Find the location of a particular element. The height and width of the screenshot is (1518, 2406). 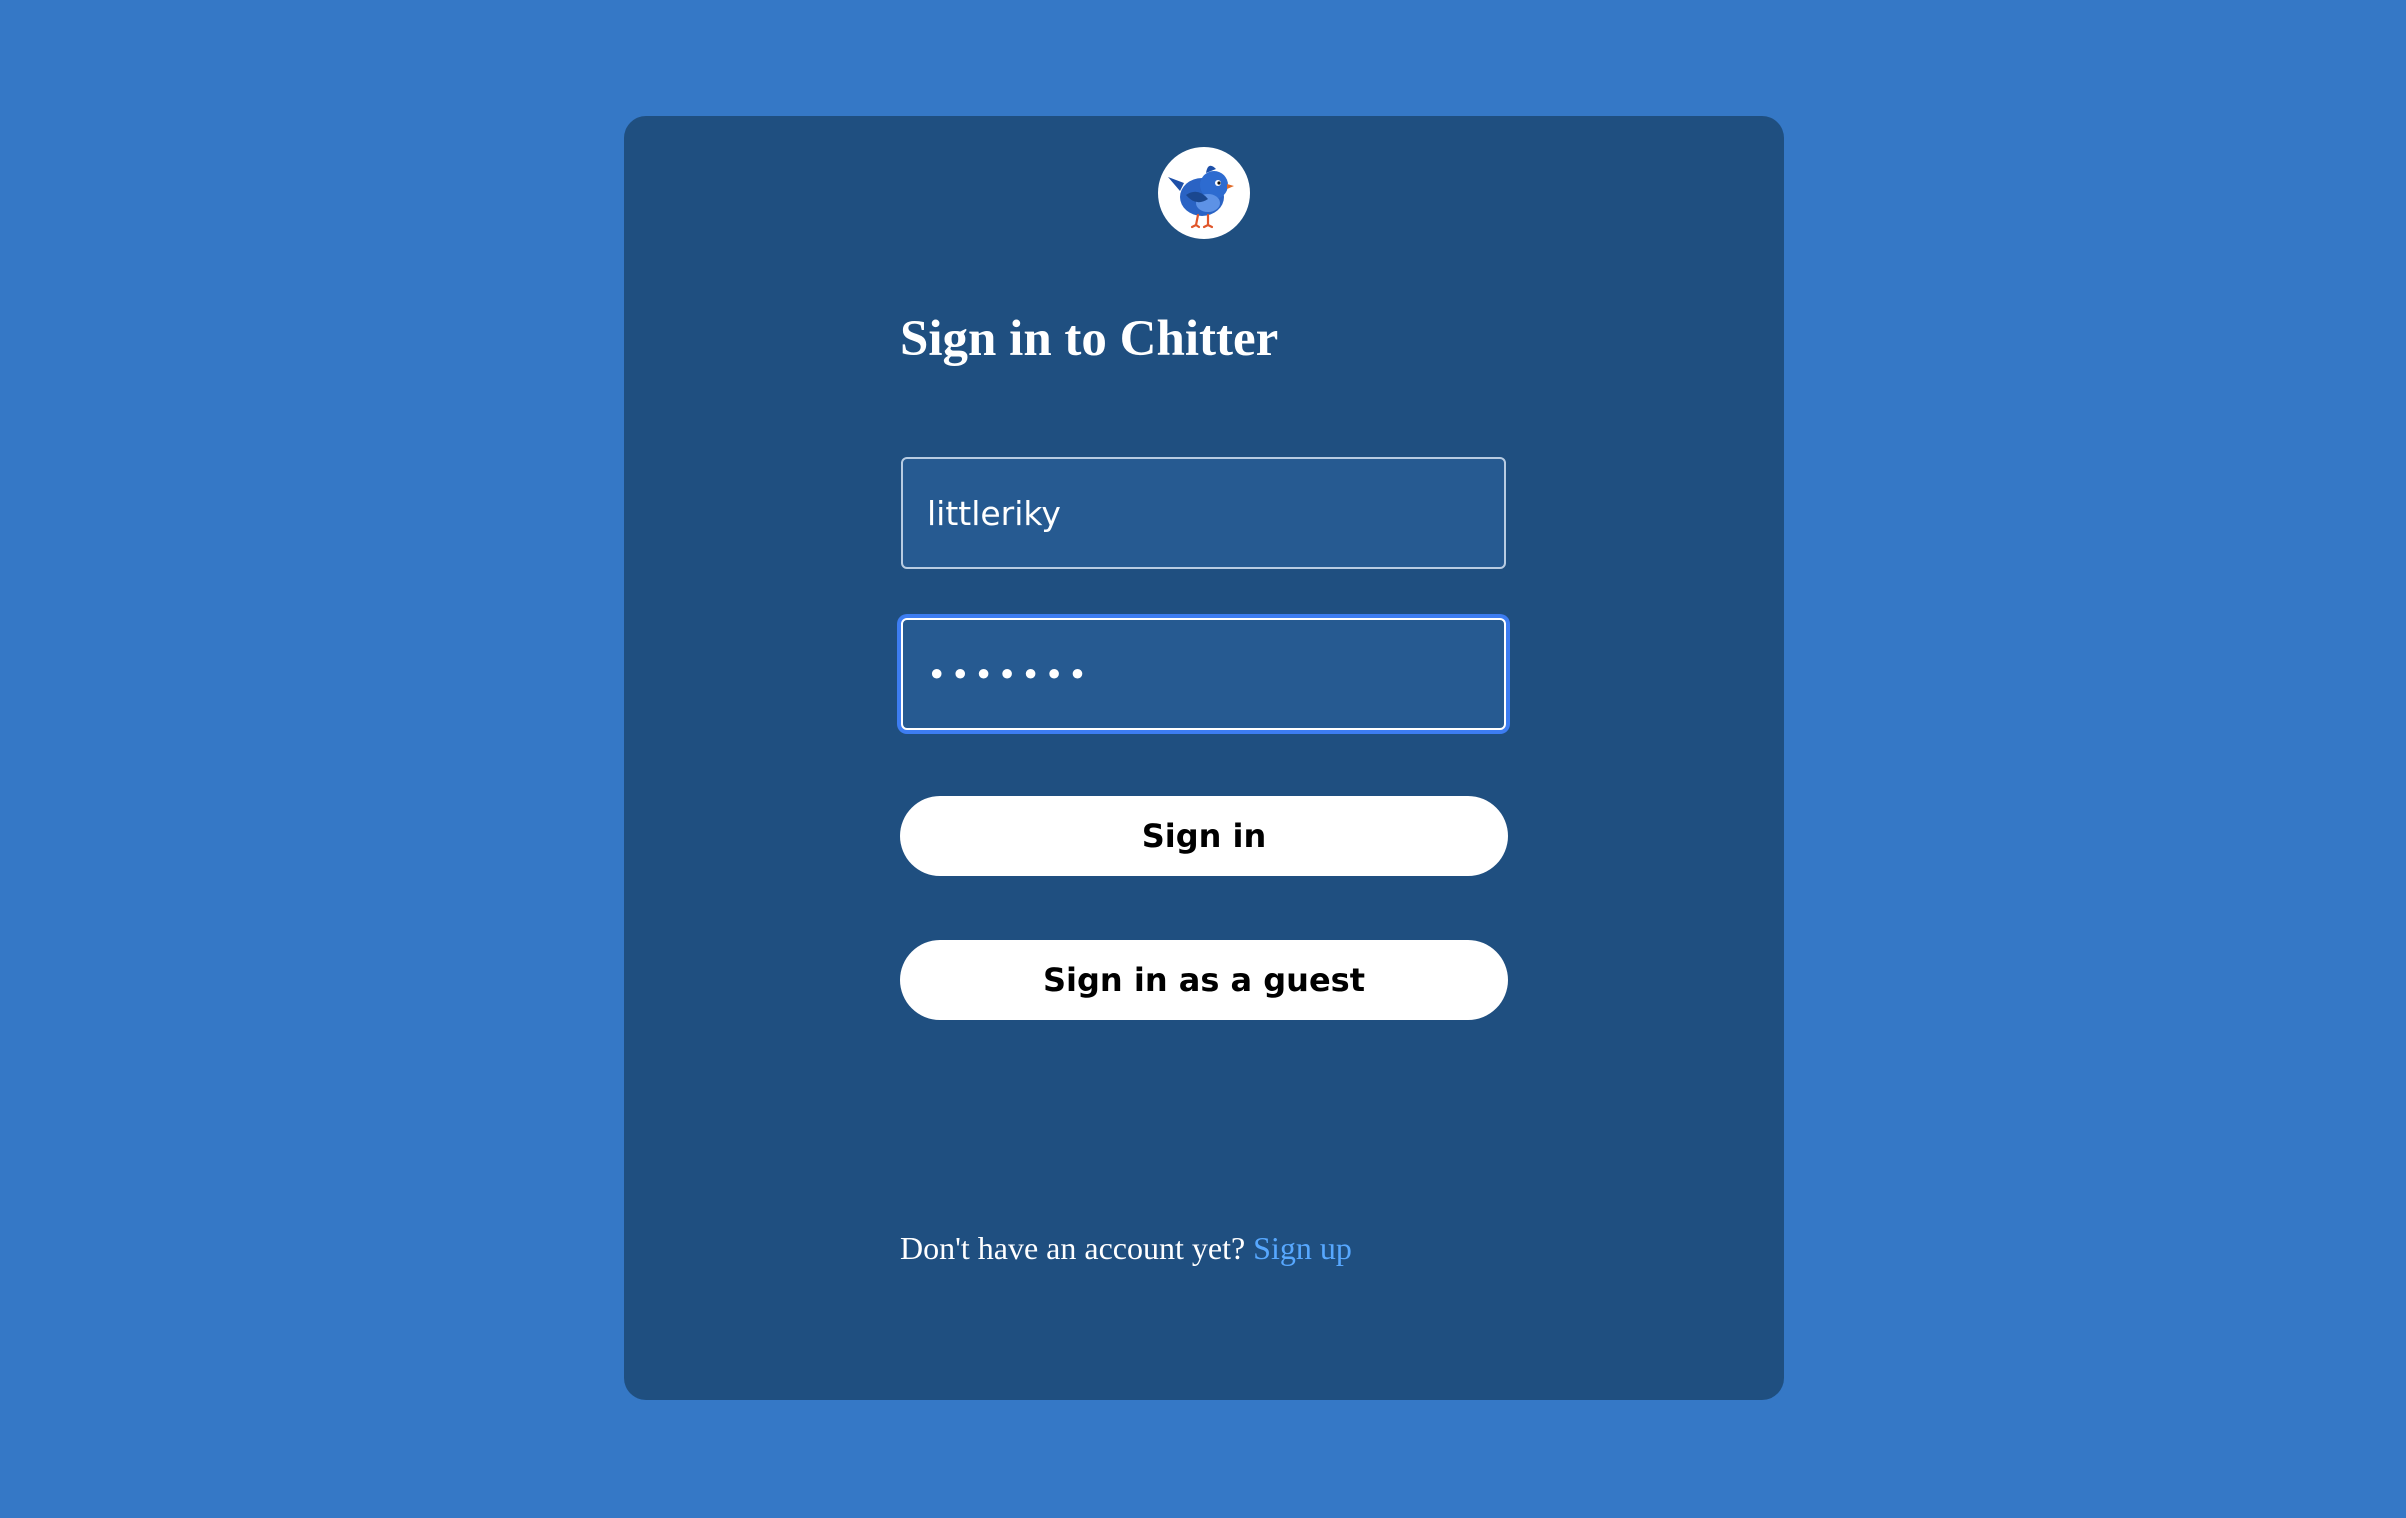

username-input is located at coordinates (1203, 513).